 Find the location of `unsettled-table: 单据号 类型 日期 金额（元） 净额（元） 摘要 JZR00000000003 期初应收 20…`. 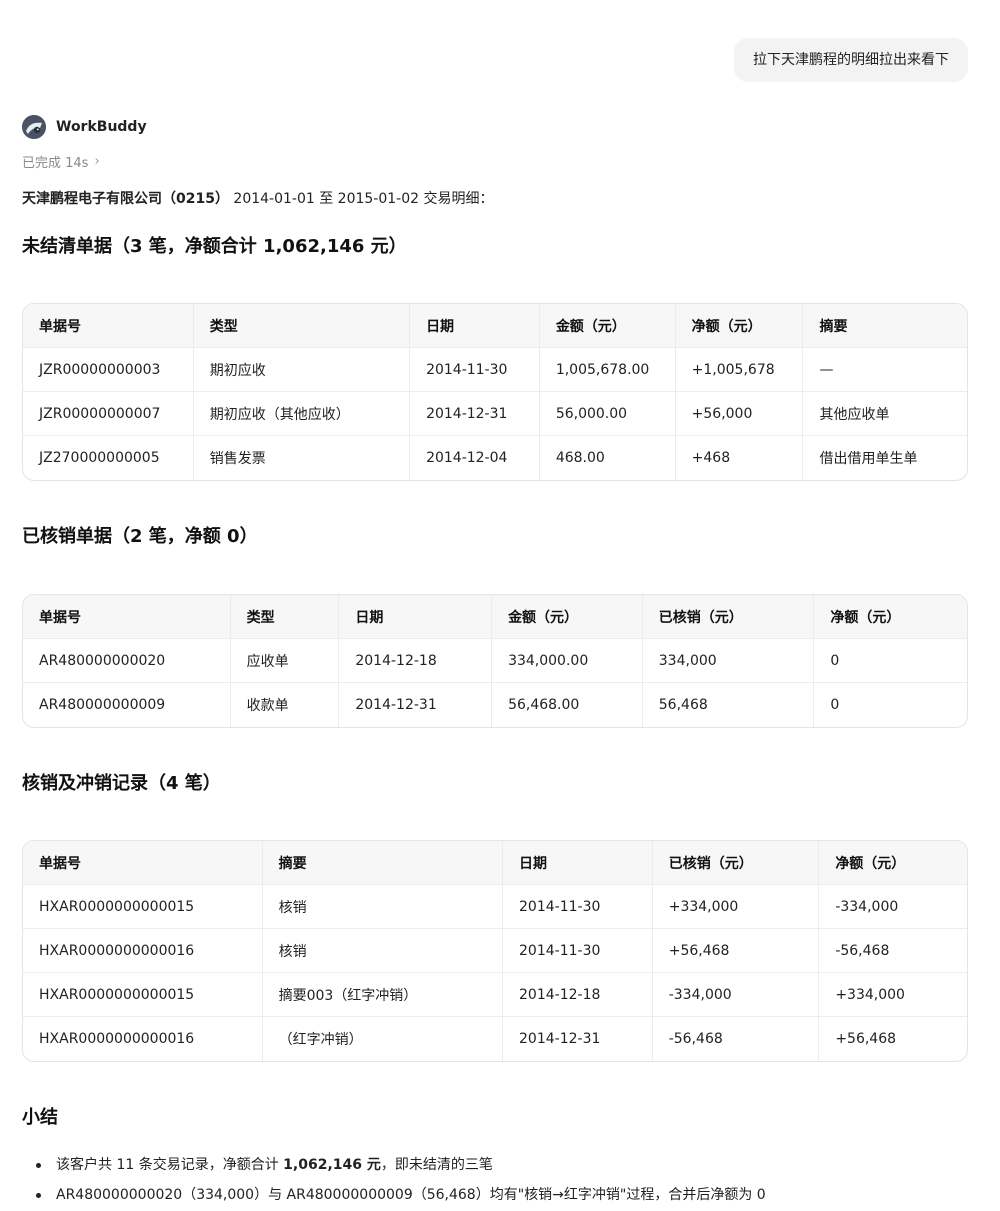

unsettled-table: 单据号 类型 日期 金额（元） 净额（元） 摘要 JZR00000000003 期初应收 20… is located at coordinates (495, 392).